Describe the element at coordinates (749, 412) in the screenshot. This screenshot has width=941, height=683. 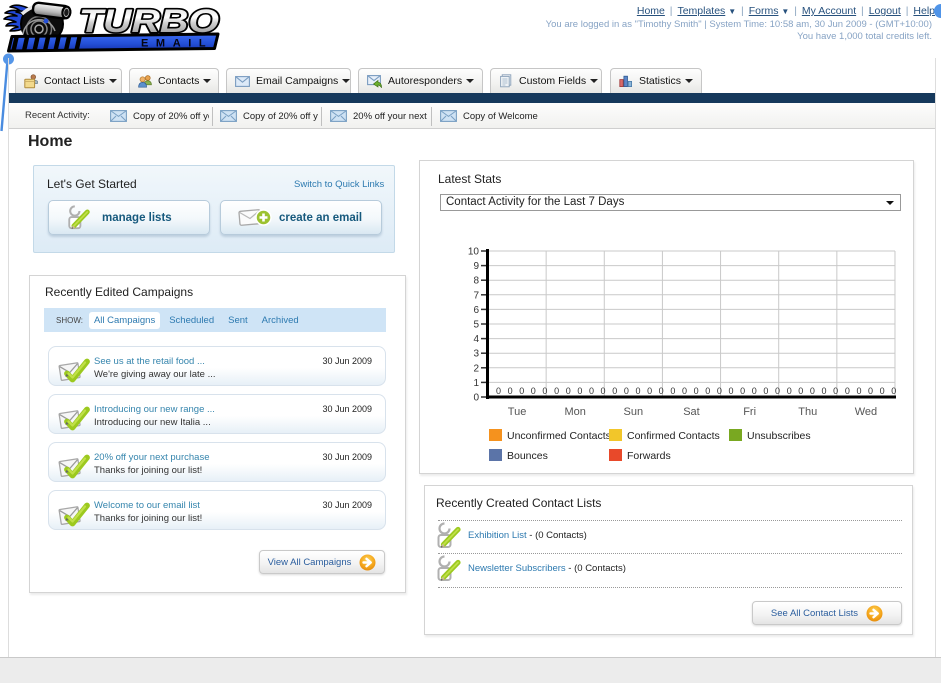
I see `svg-text: Fri` at that location.